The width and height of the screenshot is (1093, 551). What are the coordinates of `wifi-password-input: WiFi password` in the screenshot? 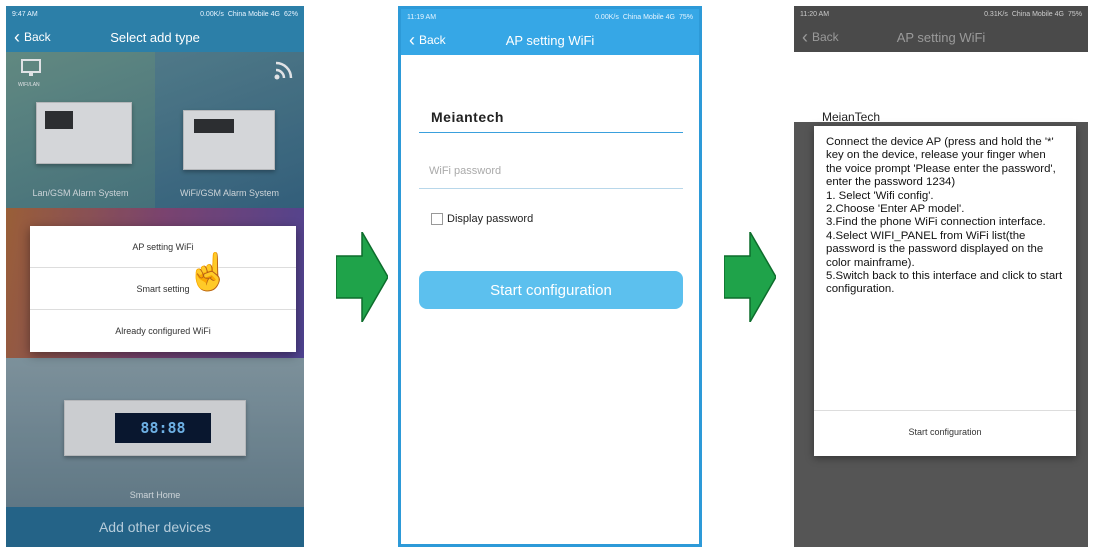 It's located at (551, 177).